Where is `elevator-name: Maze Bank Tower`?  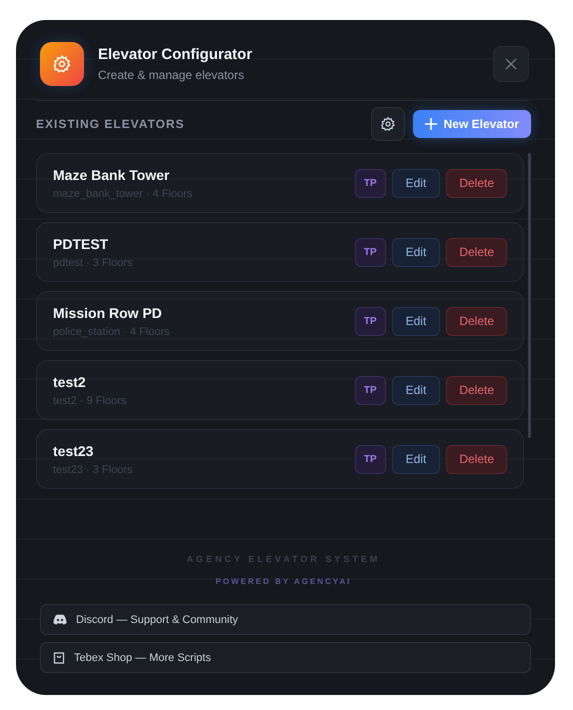
elevator-name: Maze Bank Tower is located at coordinates (111, 174).